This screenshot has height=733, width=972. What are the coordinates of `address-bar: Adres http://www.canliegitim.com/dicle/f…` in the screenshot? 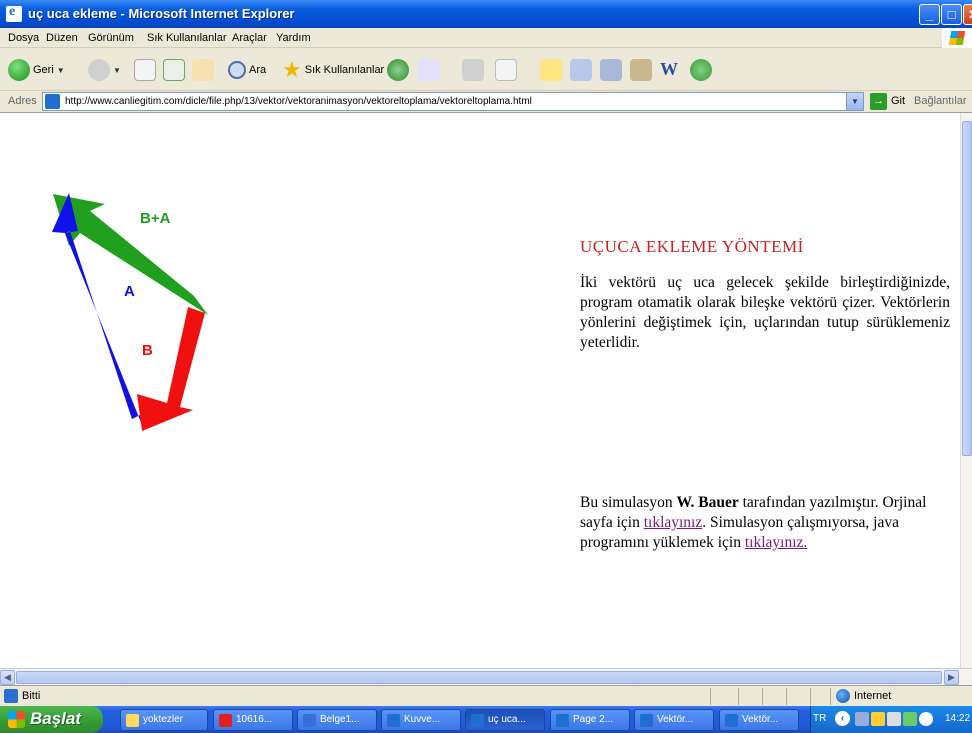 It's located at (486, 102).